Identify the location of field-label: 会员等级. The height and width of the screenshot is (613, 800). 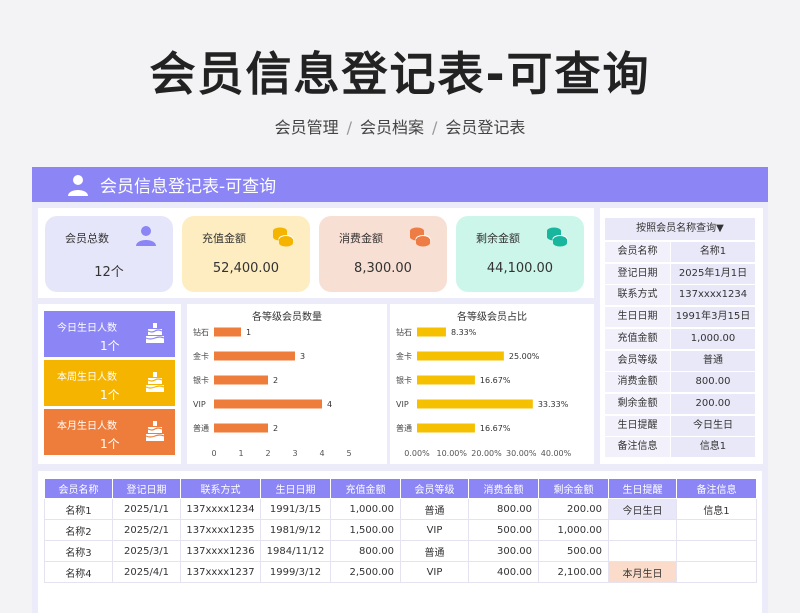
(637, 360).